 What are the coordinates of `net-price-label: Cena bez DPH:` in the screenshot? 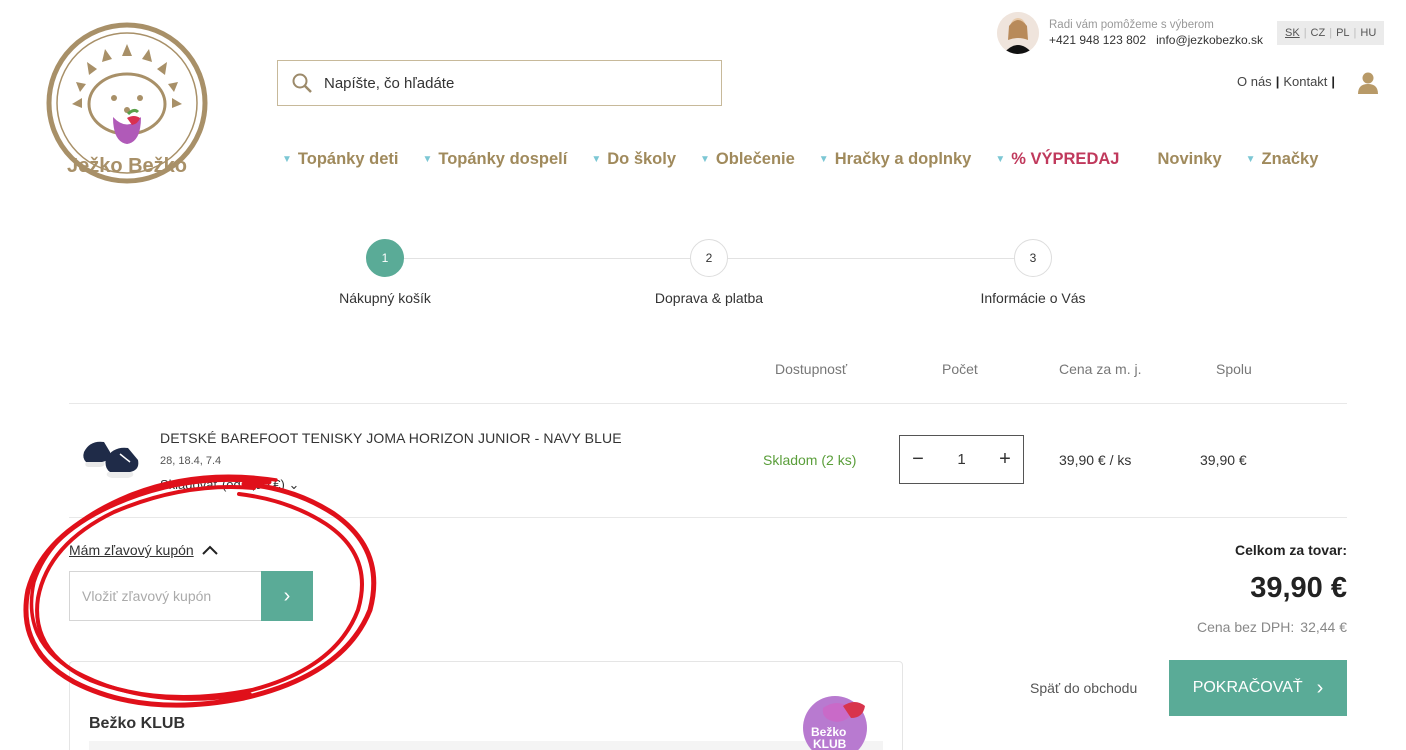 It's located at (1246, 627).